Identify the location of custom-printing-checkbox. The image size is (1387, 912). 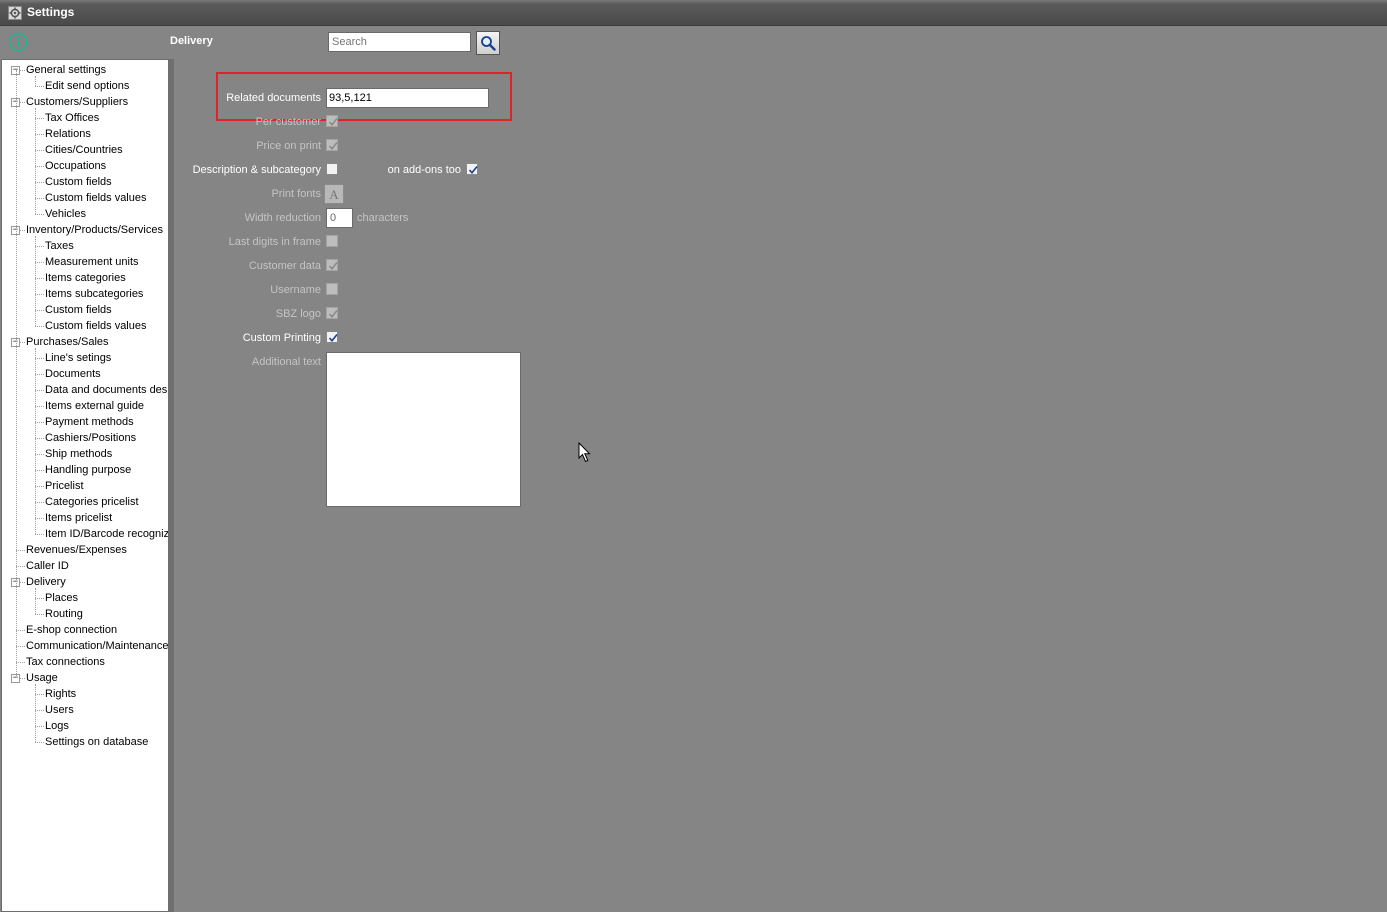
(332, 337).